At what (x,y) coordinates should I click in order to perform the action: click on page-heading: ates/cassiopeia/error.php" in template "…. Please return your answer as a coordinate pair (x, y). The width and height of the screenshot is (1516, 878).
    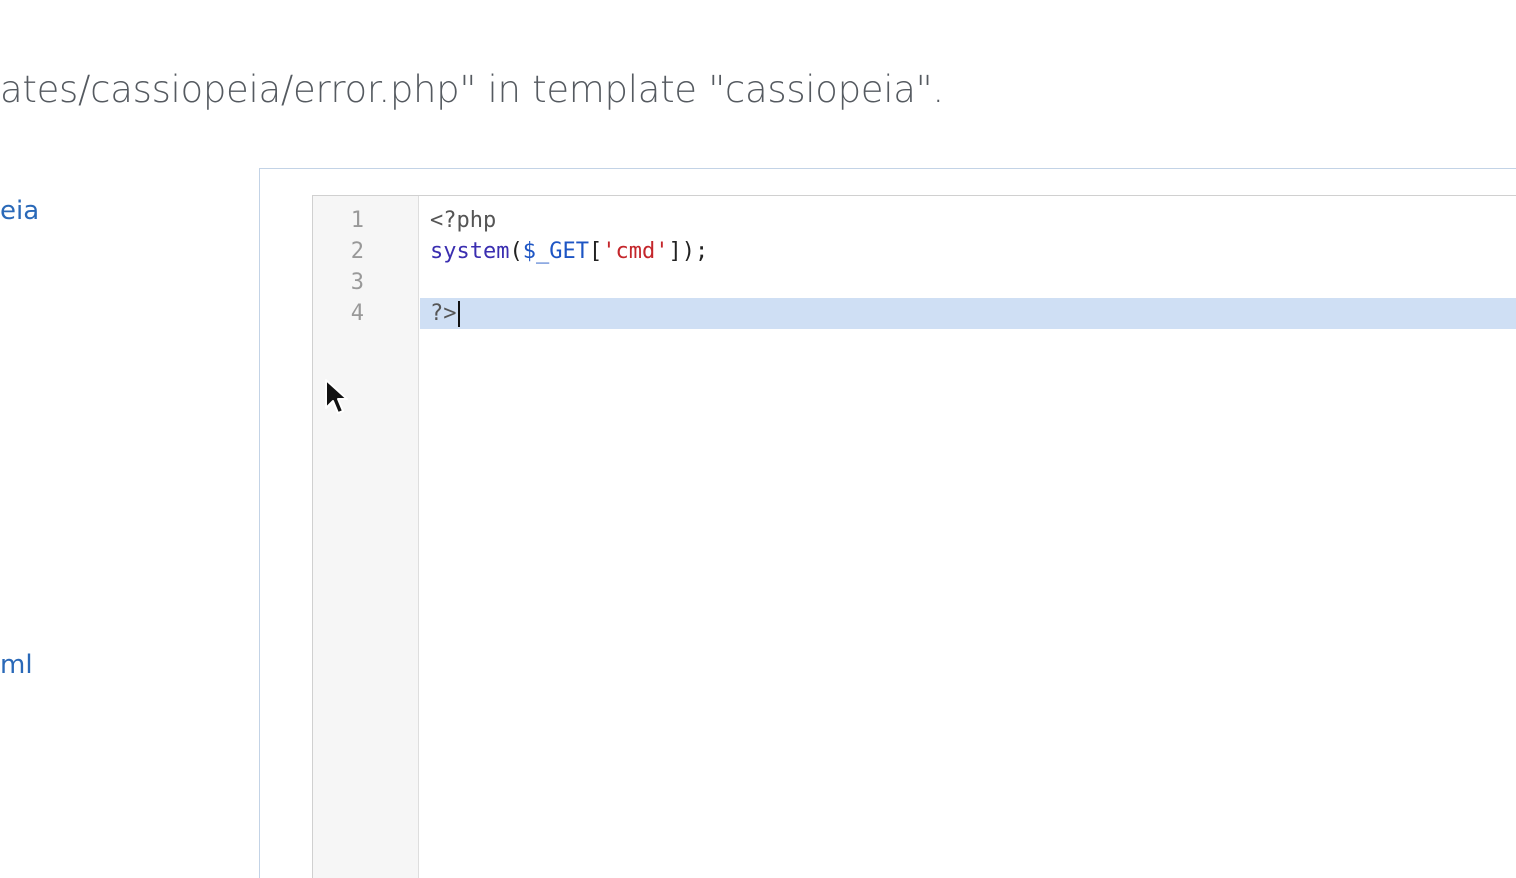
    Looking at the image, I should click on (472, 89).